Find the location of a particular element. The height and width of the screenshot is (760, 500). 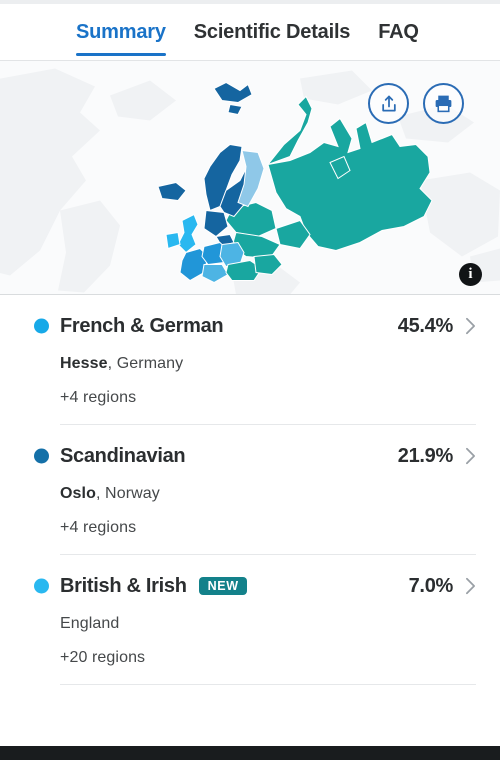

ancestry-top-region: Oslo, Norway is located at coordinates (268, 494).